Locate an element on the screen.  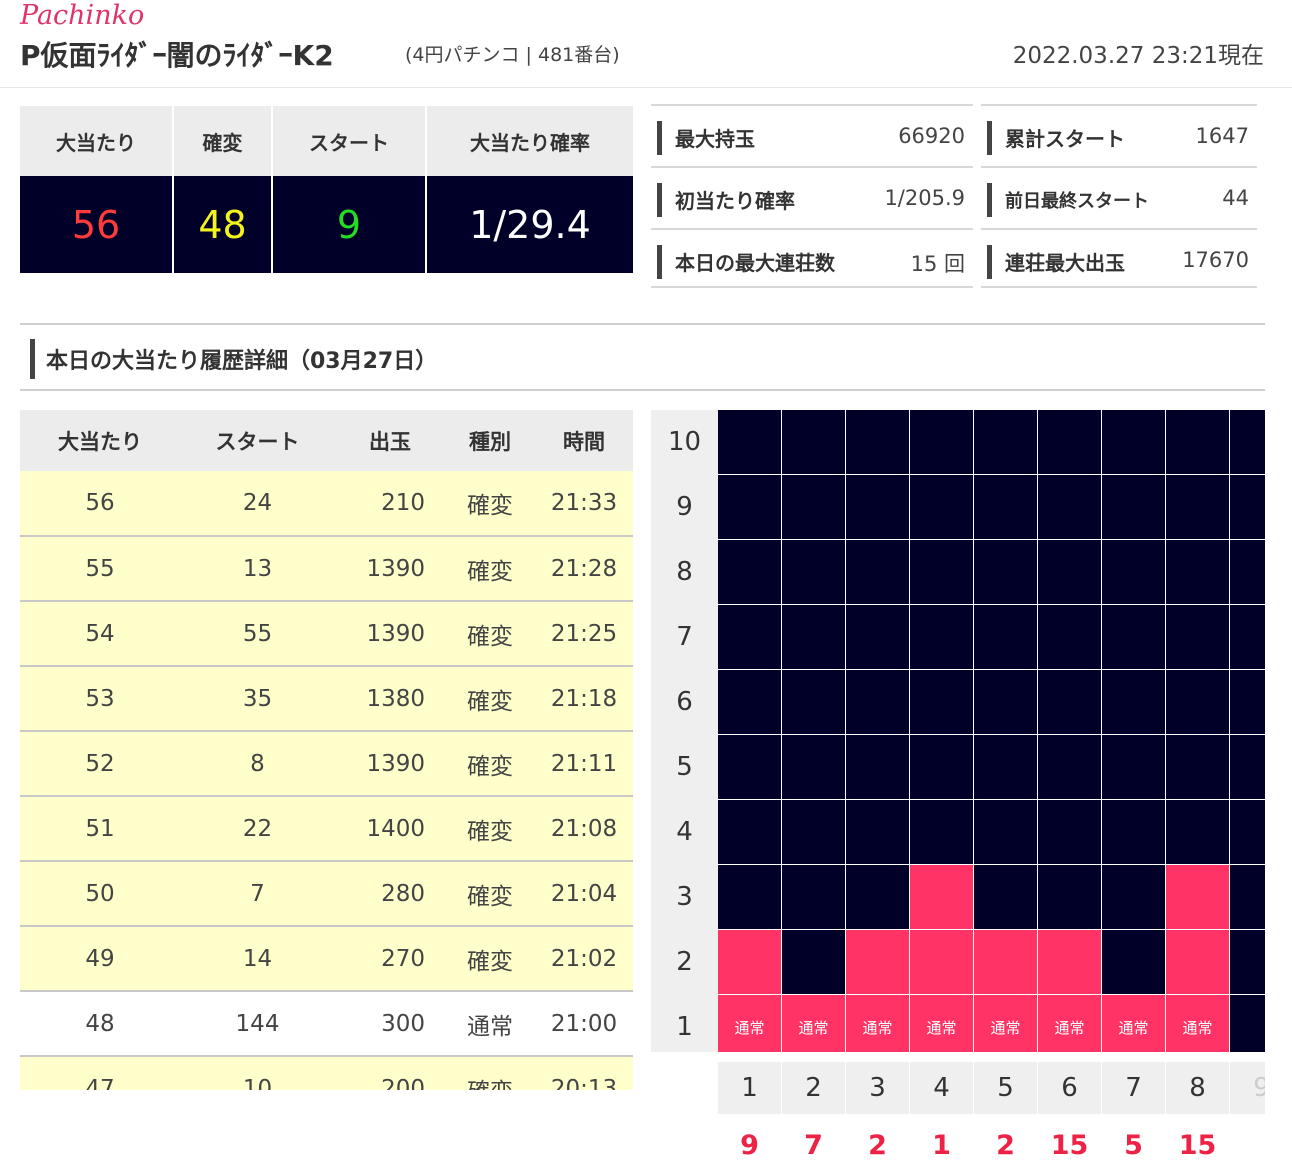
cell-jackpot: 47 is located at coordinates (100, 1073).